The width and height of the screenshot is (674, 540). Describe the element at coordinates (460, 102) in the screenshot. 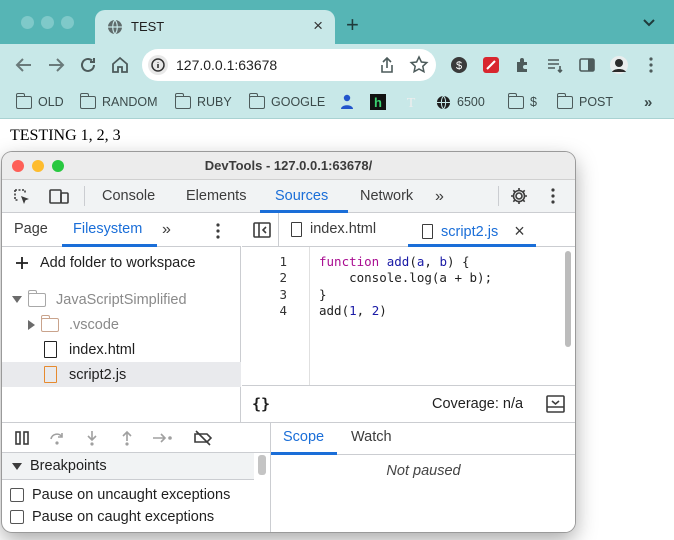

I see `bookmark-6500: 6500` at that location.